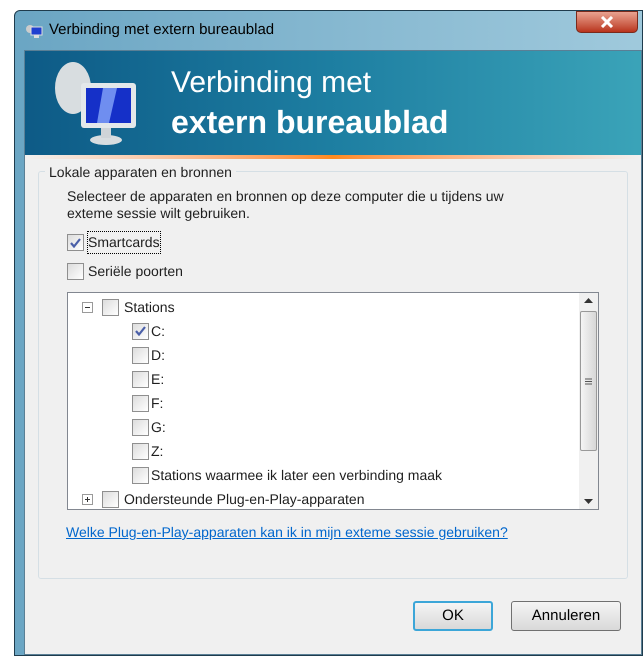  Describe the element at coordinates (588, 300) in the screenshot. I see `scroll-up-icon` at that location.